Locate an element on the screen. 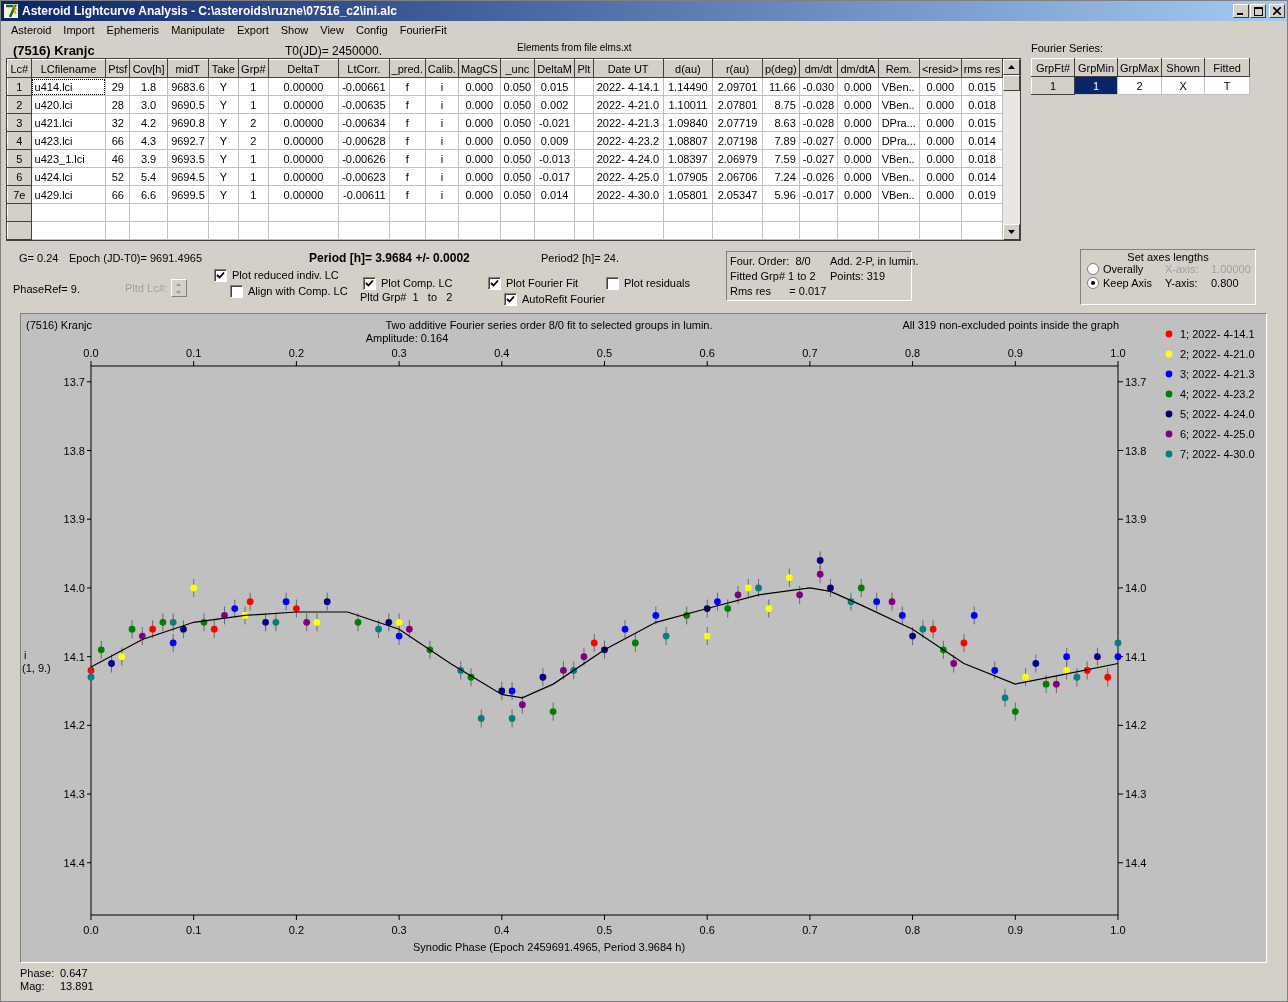 Image resolution: width=1288 pixels, height=1002 pixels. table-cell: 8.63 is located at coordinates (781, 122).